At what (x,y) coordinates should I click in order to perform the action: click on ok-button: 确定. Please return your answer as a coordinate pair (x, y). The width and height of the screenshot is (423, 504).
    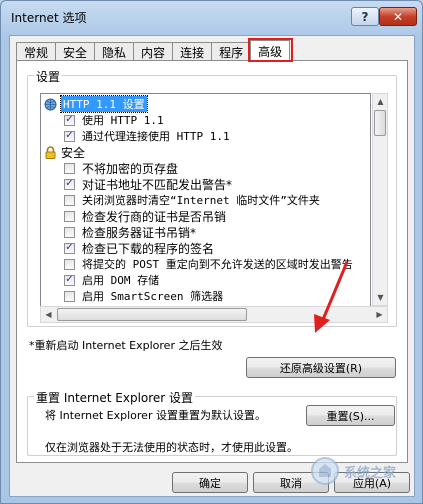
    Looking at the image, I should click on (210, 482).